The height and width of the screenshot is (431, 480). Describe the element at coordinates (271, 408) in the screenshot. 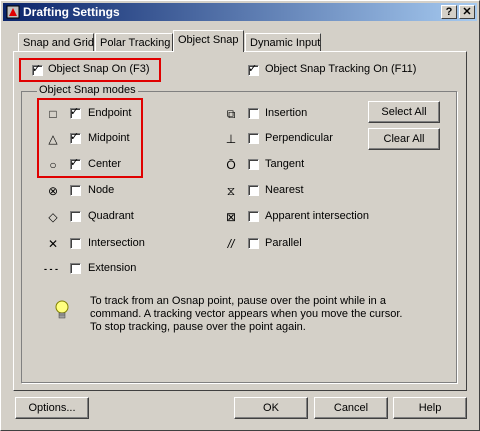

I see `ok-button: OK` at that location.